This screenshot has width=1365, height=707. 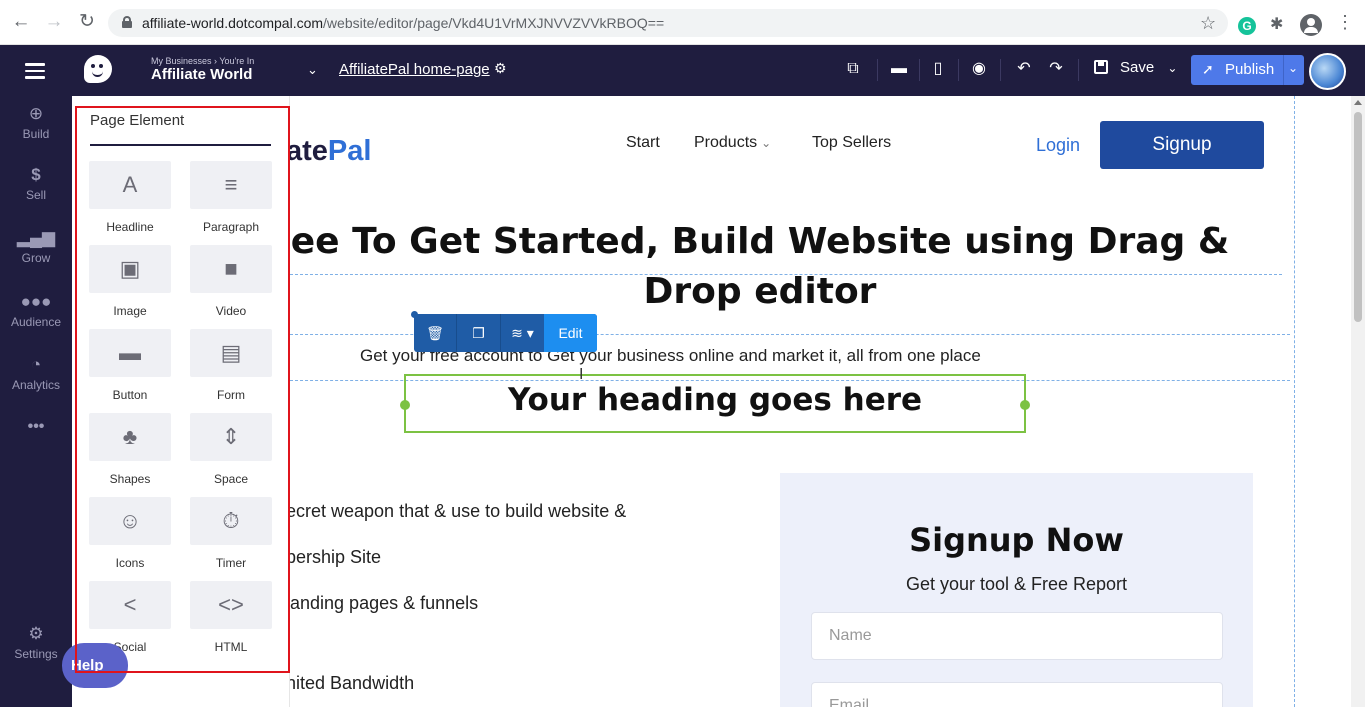 I want to click on dollar-icon: $, so click(x=36, y=174).